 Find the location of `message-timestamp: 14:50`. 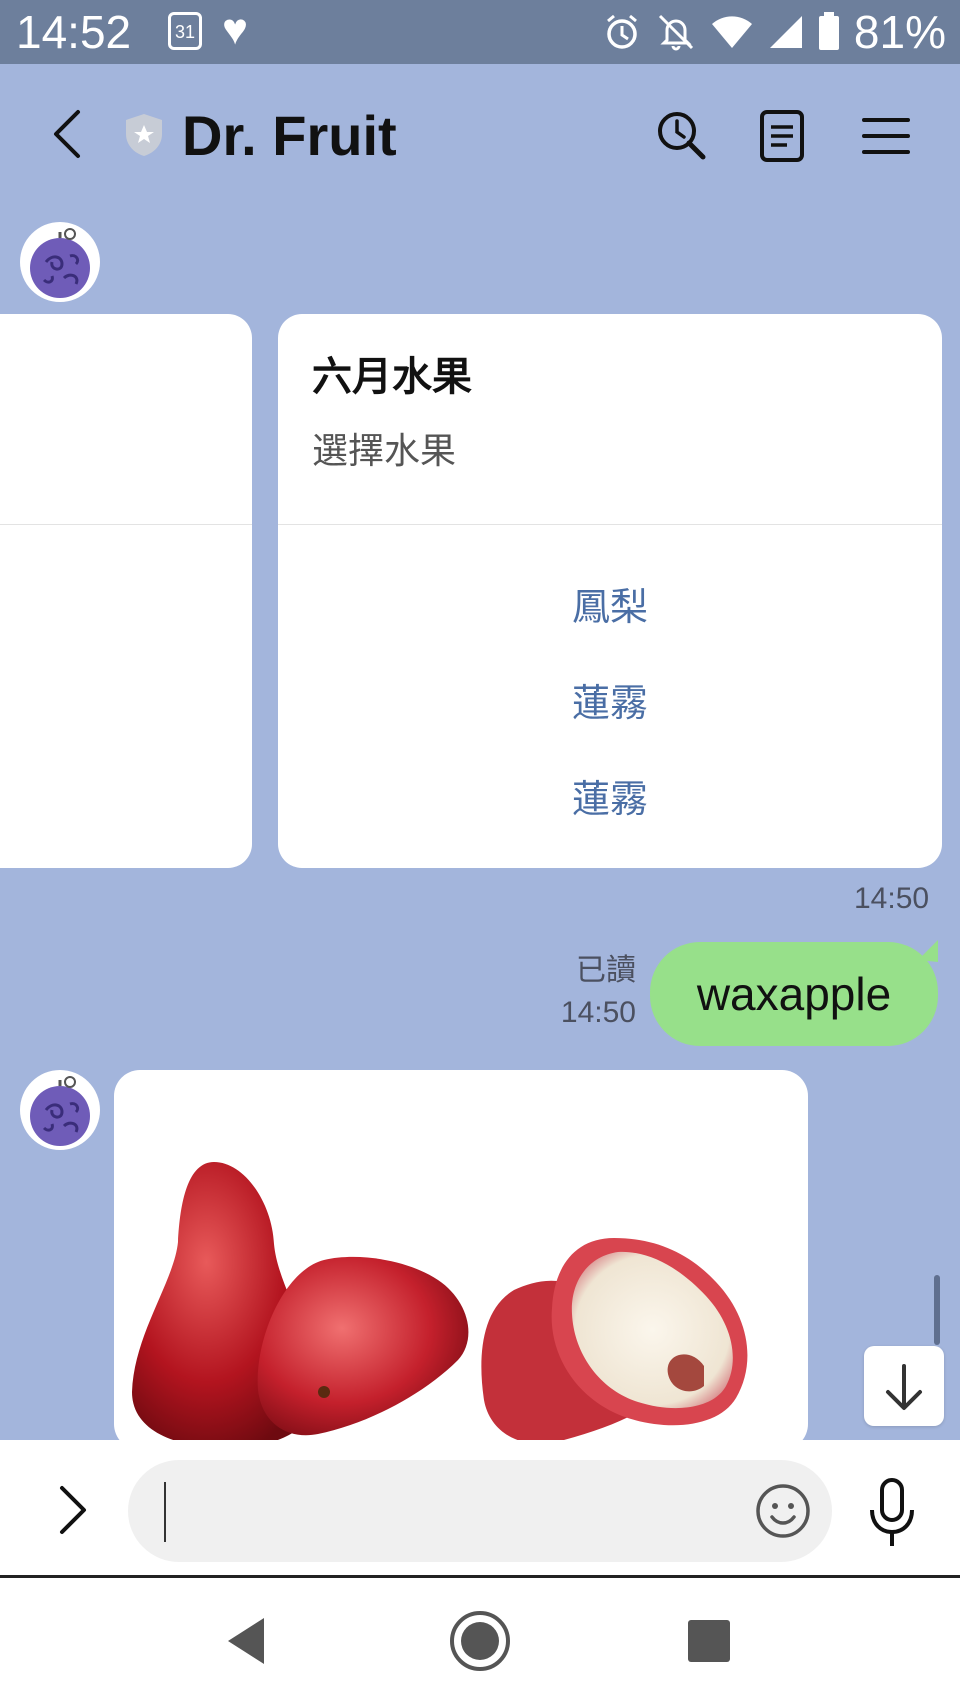

message-timestamp: 14:50 is located at coordinates (892, 898).